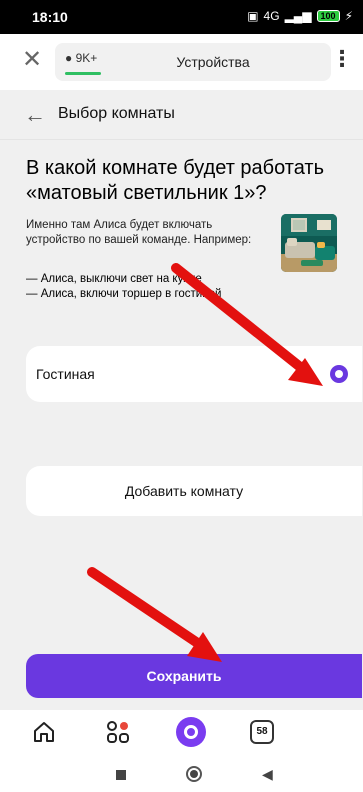  What do you see at coordinates (253, 16) in the screenshot?
I see `sim-icon: ▣` at bounding box center [253, 16].